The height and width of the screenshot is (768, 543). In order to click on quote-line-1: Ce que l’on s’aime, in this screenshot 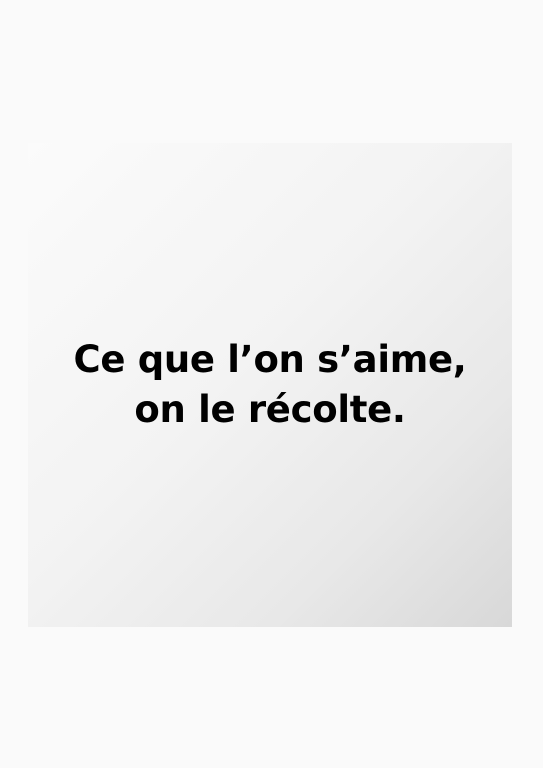, I will do `click(270, 359)`.